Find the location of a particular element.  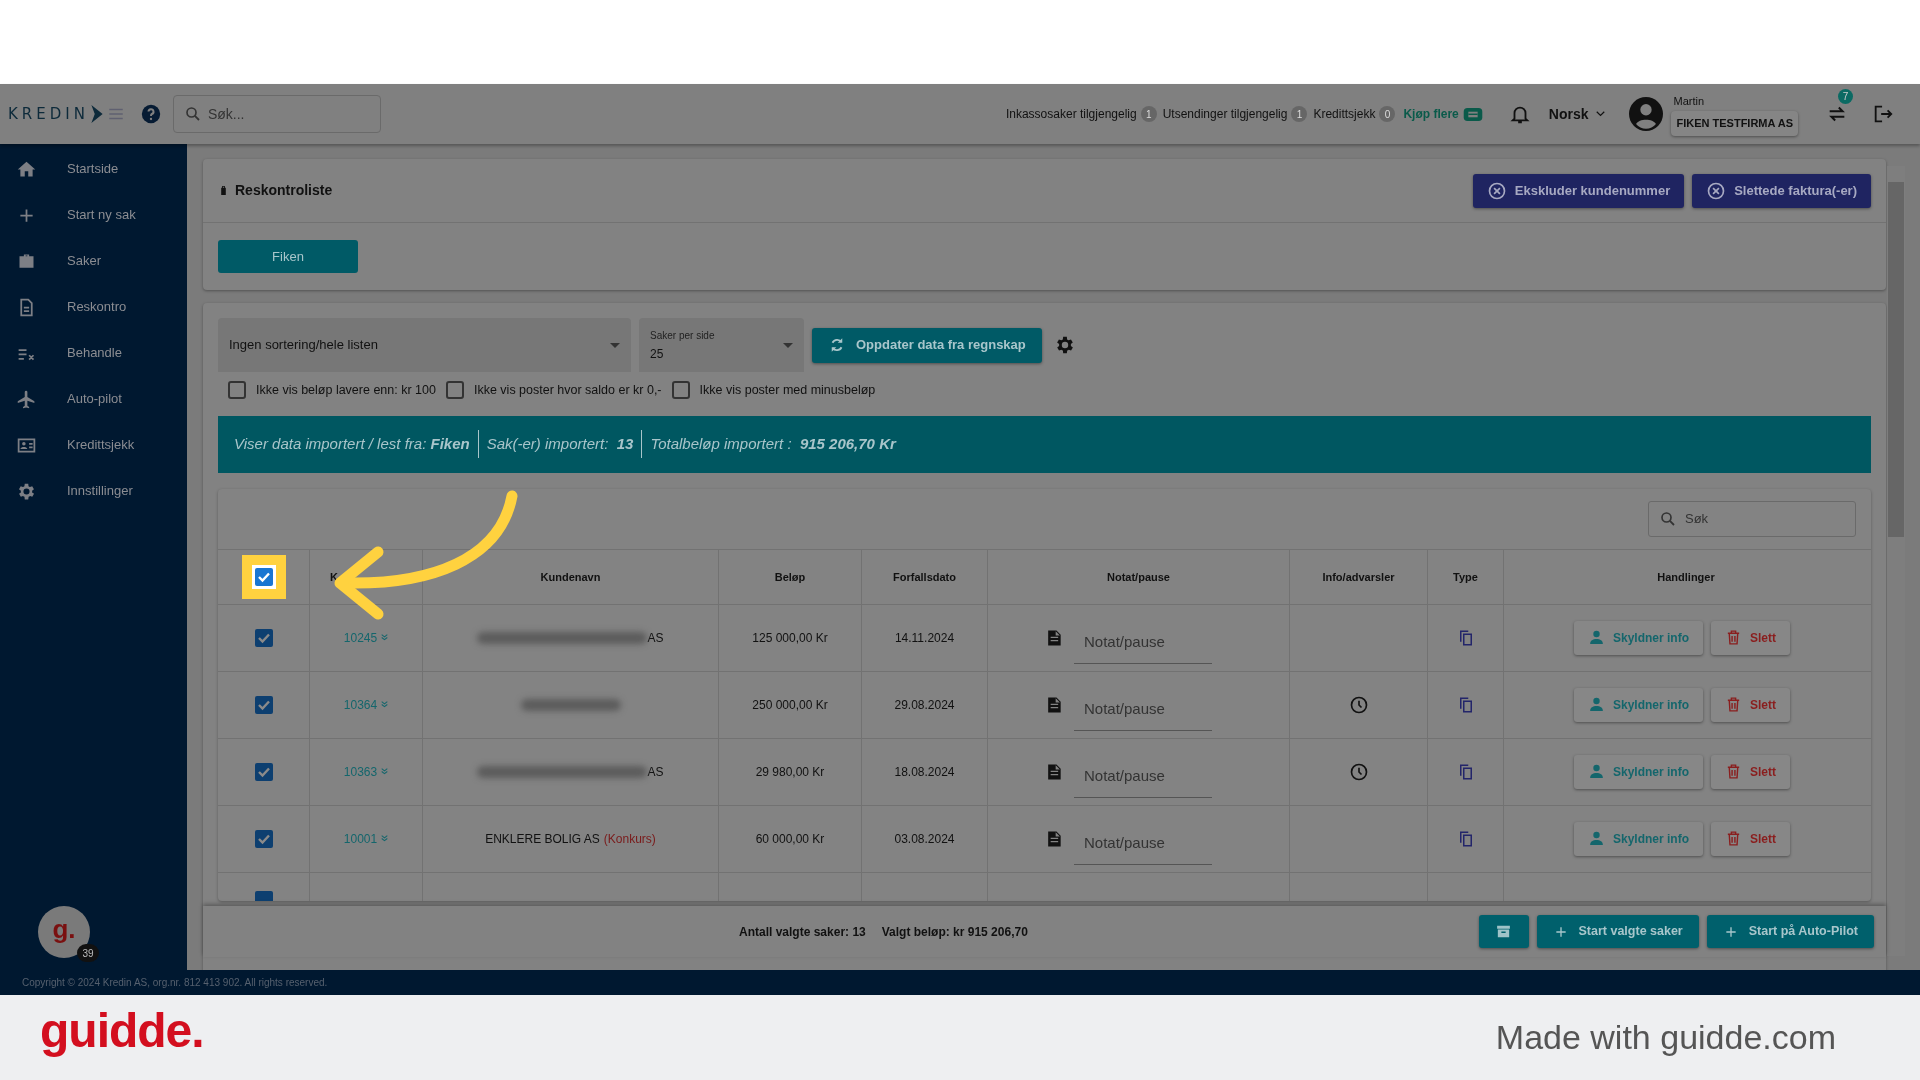

amount: 29 980,00 Kr is located at coordinates (790, 772).